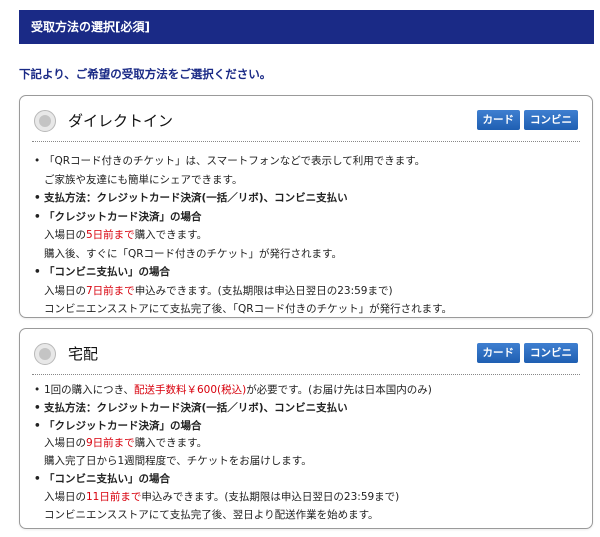 The width and height of the screenshot is (600, 537). I want to click on option-home-delivery-header: 宅配 カード コンビニ, so click(306, 352).